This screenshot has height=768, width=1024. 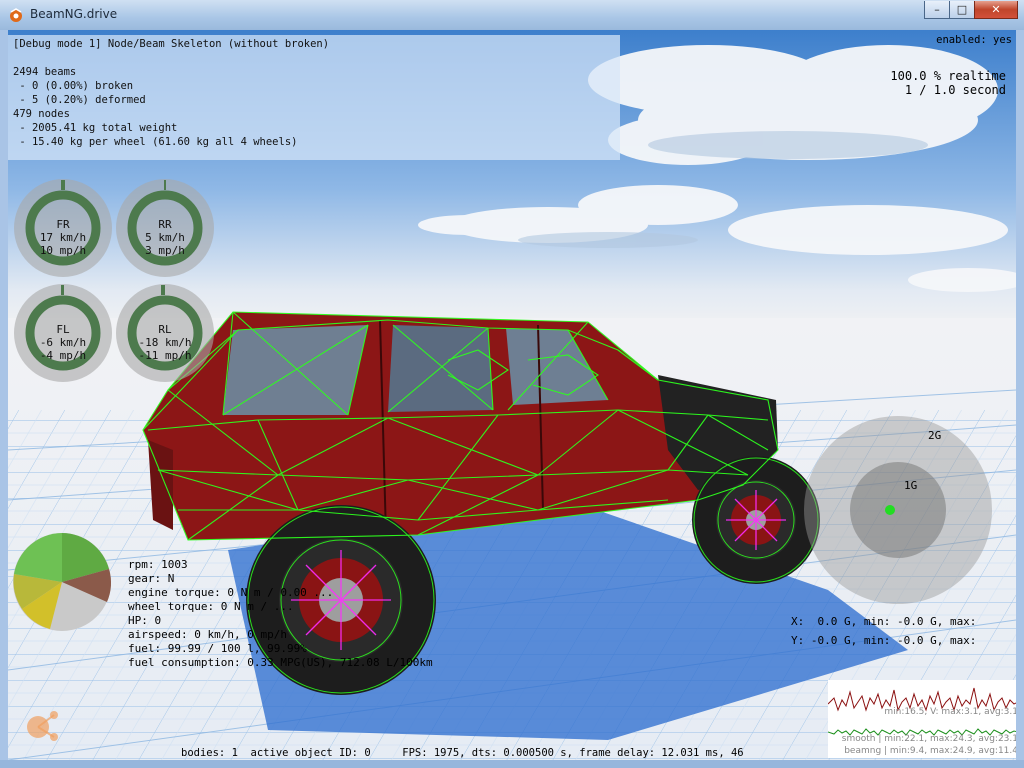 What do you see at coordinates (63, 329) in the screenshot?
I see `wheel-id: FL` at bounding box center [63, 329].